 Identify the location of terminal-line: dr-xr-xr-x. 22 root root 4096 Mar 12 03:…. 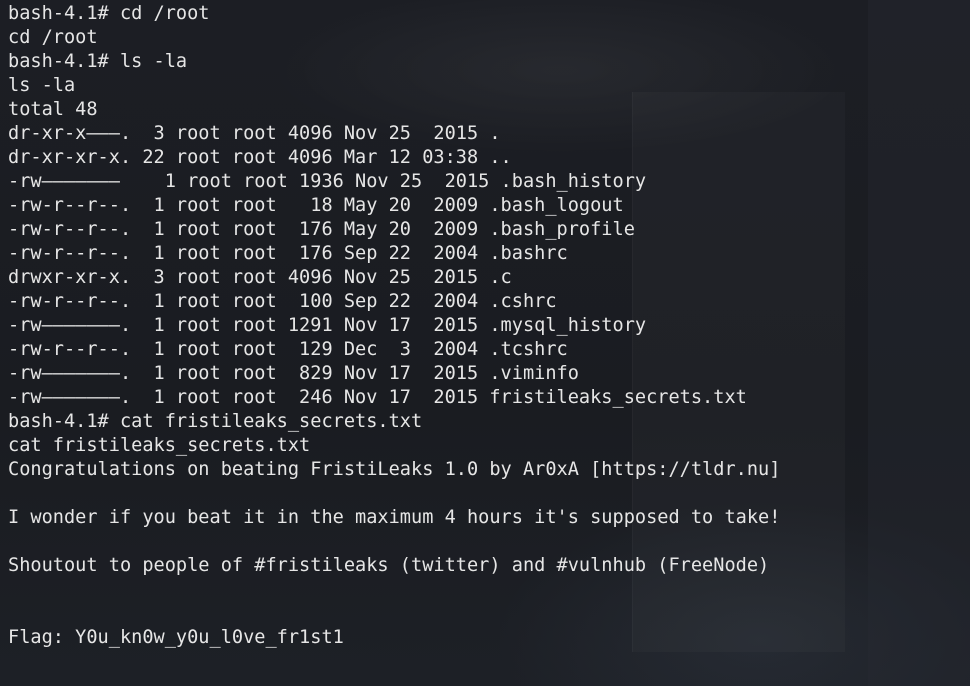
(260, 157).